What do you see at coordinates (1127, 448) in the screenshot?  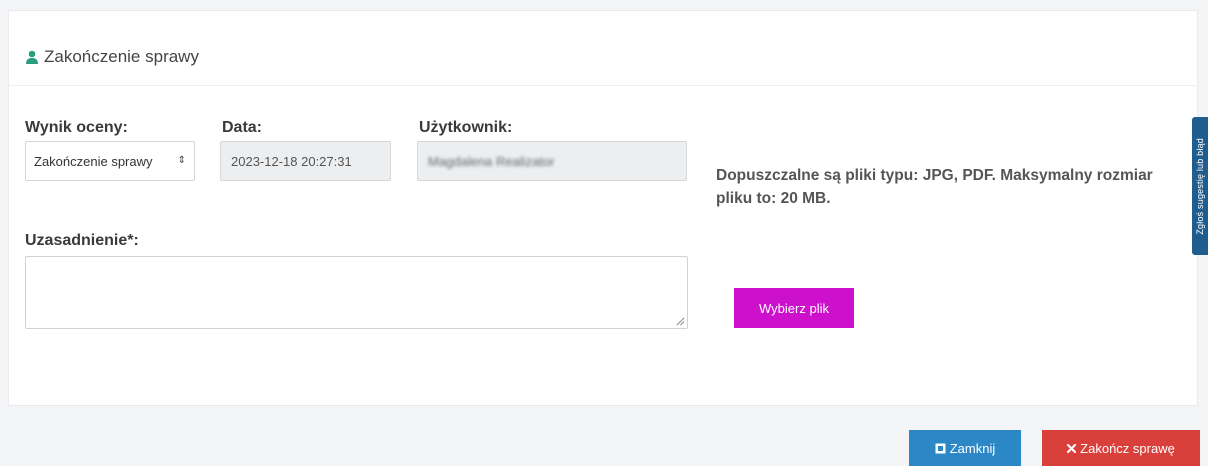 I see `finish-case-button-label: Zakończ sprawę` at bounding box center [1127, 448].